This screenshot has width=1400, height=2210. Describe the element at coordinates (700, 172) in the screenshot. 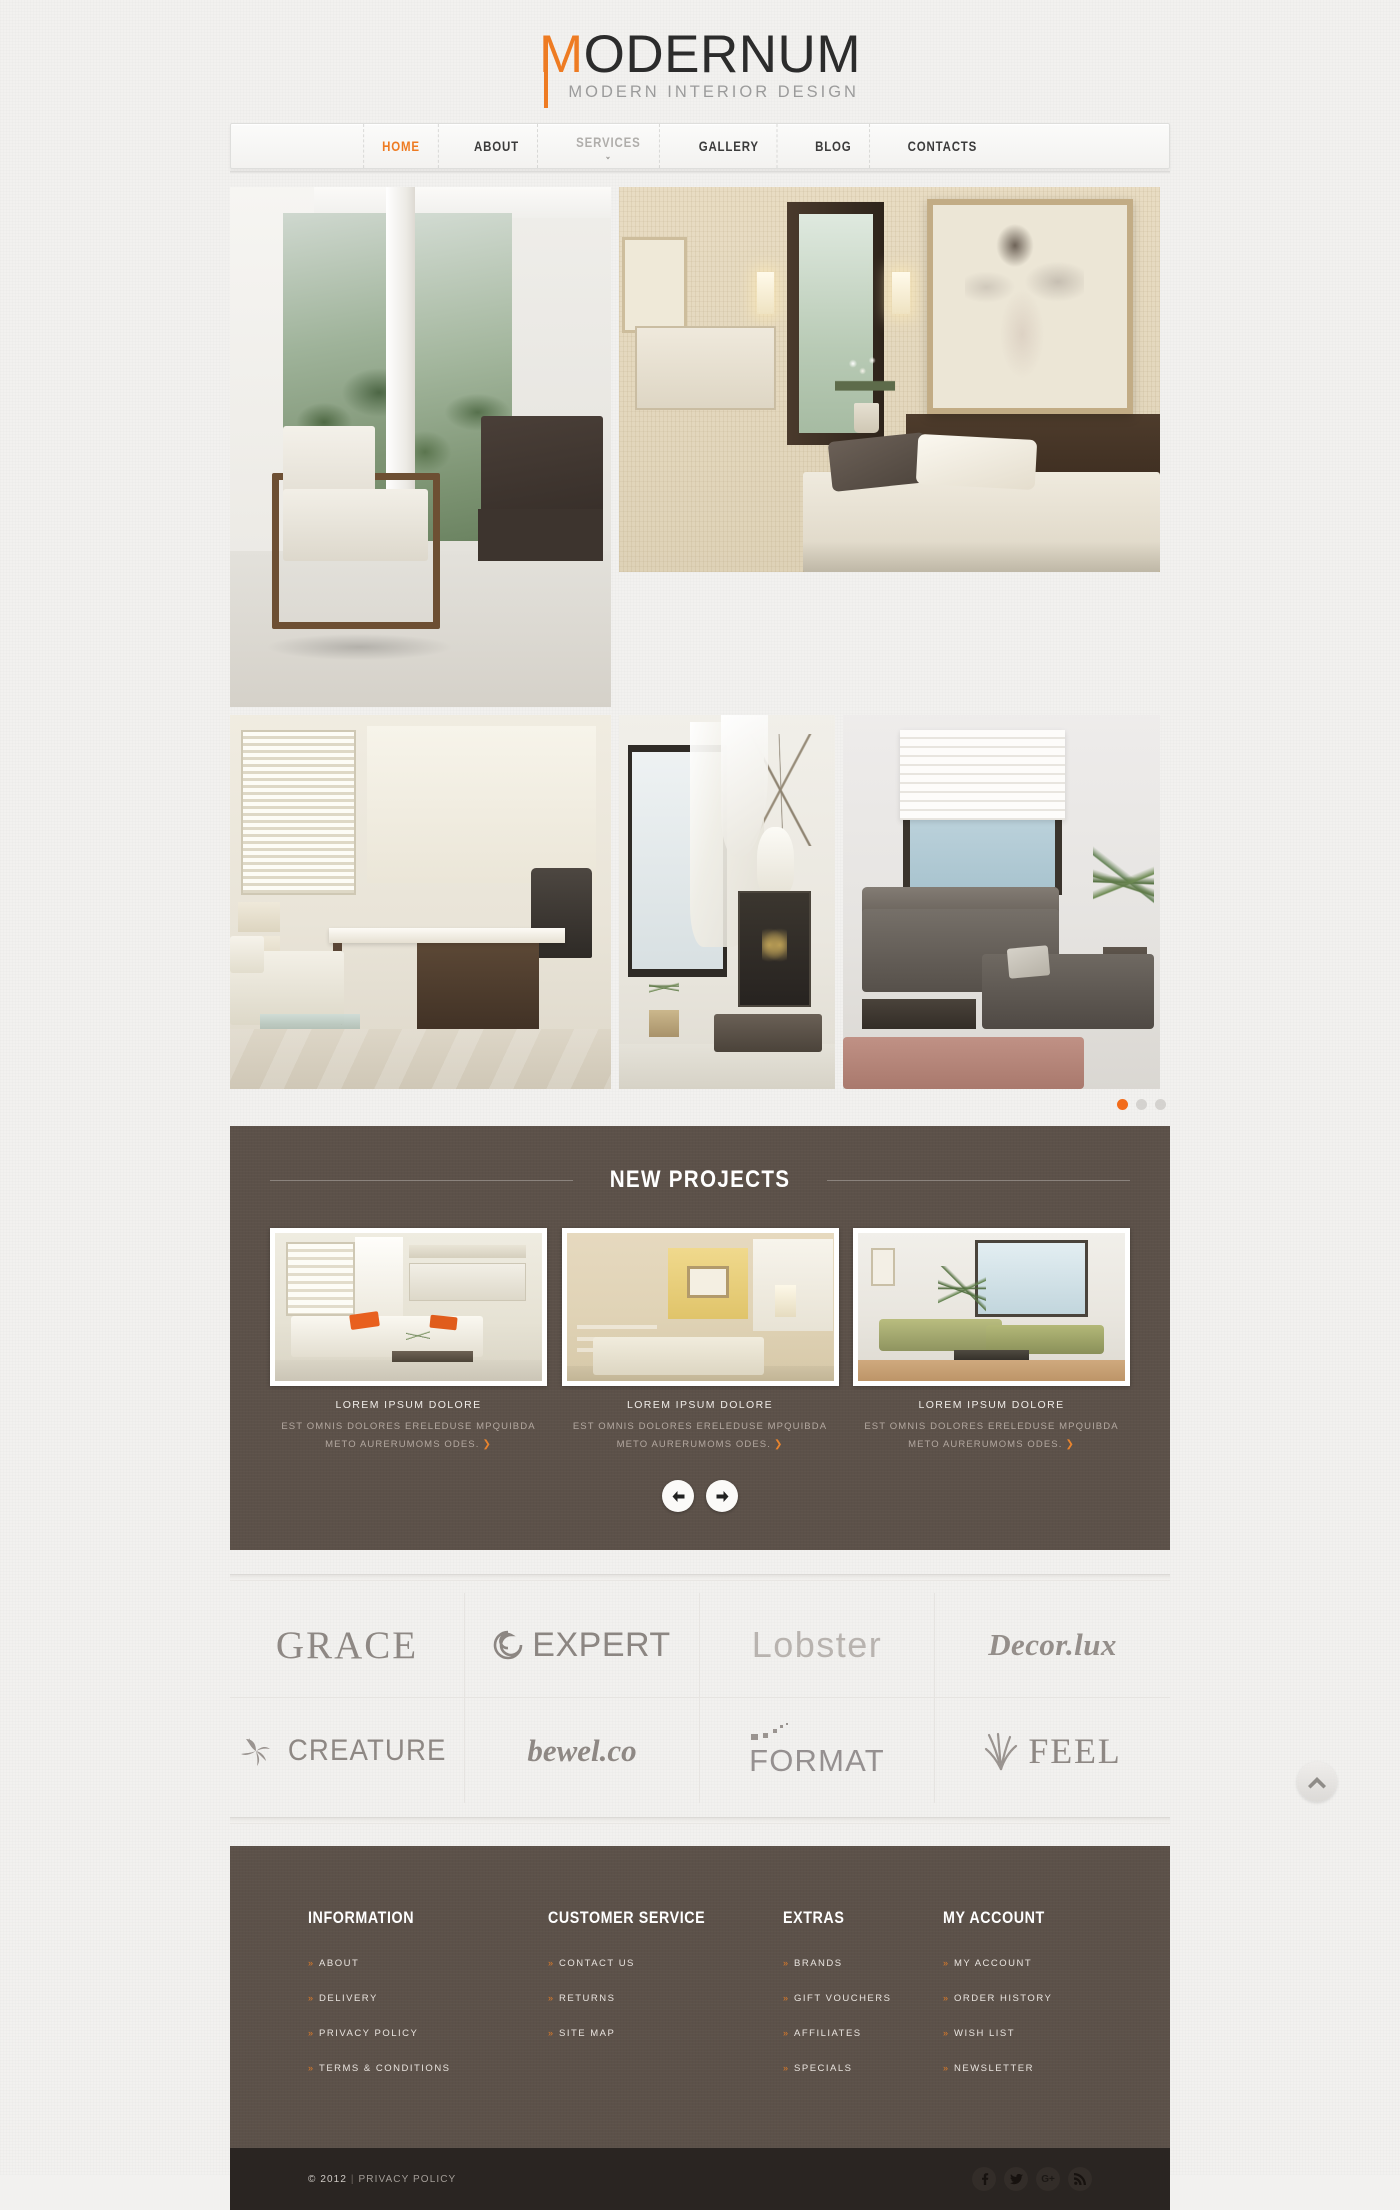

I see `nav-bottom-divider` at that location.